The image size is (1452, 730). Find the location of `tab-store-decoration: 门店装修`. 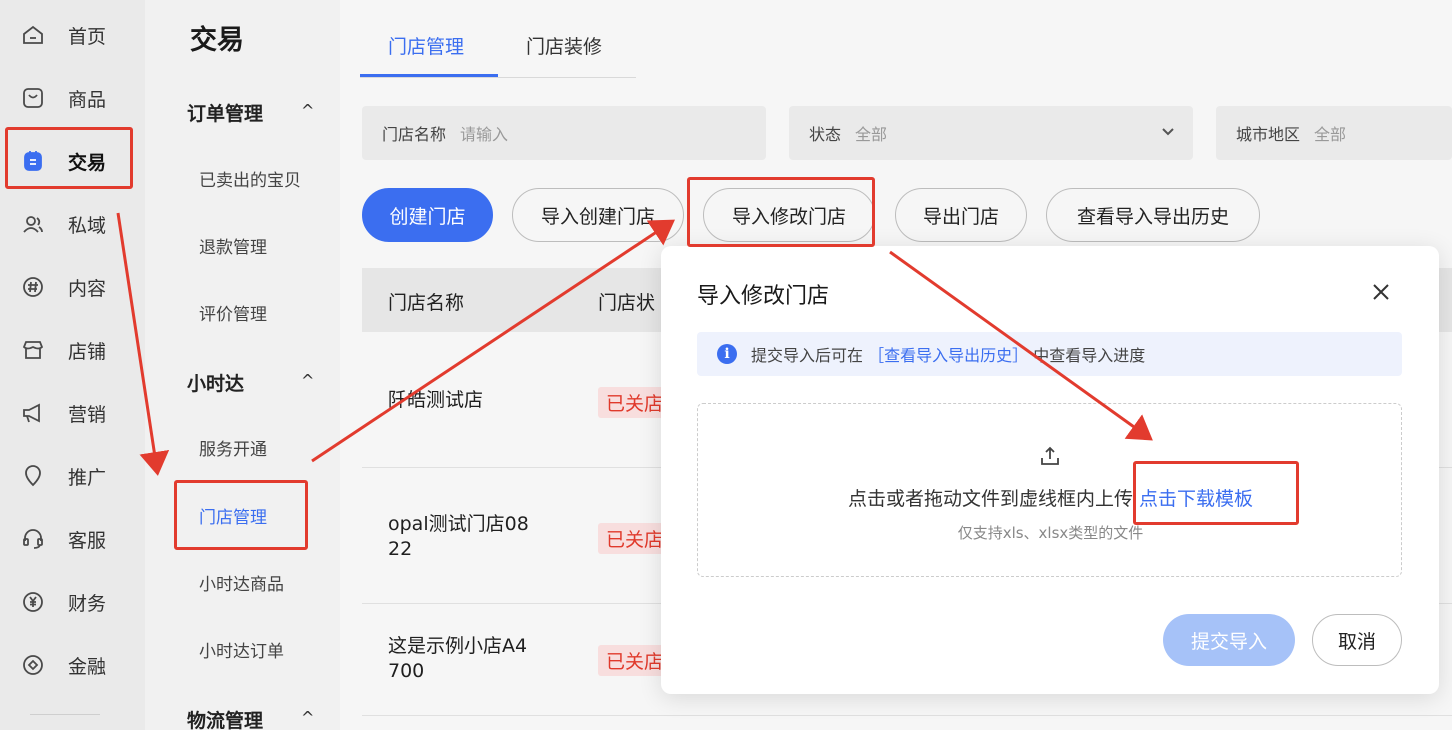

tab-store-decoration: 门店装修 is located at coordinates (564, 45).